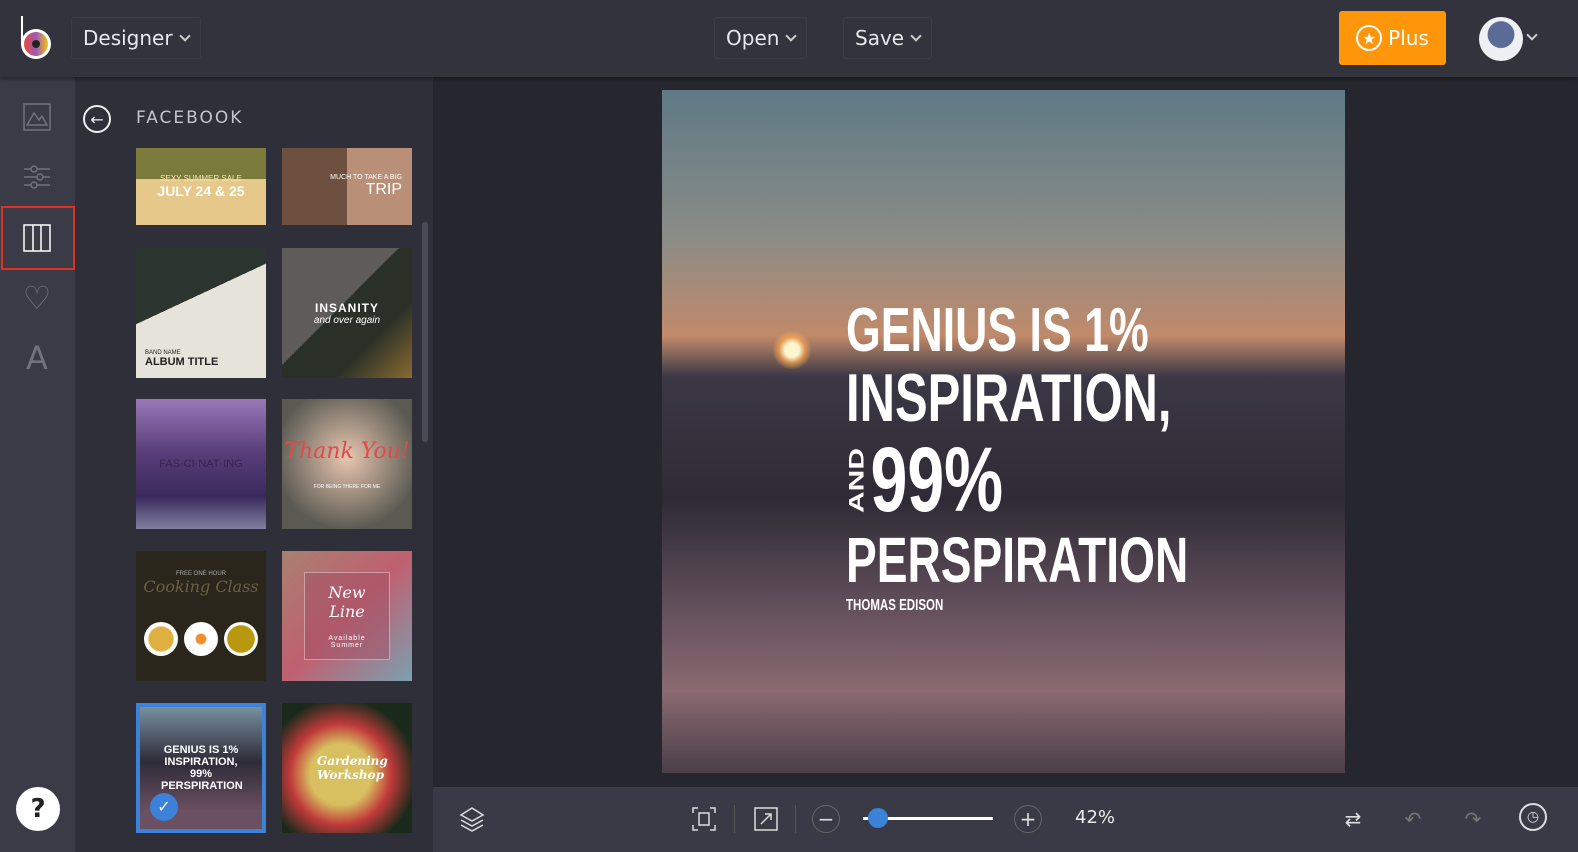 This screenshot has width=1578, height=852. What do you see at coordinates (997, 330) in the screenshot?
I see `quote-line-1: GENIUS IS 1%` at bounding box center [997, 330].